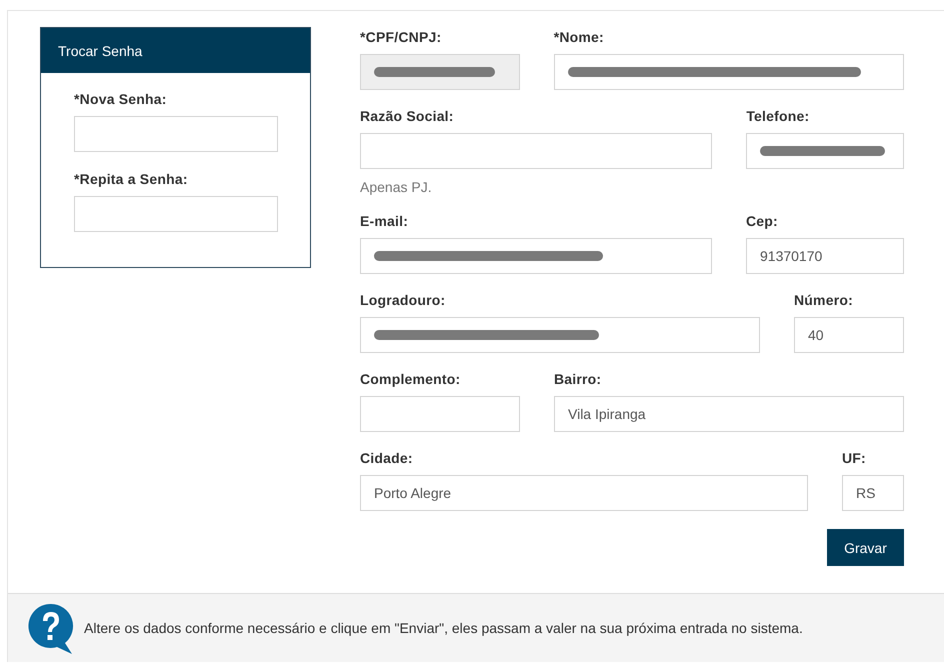  I want to click on help-text: Altere os dados conforme necessário e clique em "Enviar", eles passam a valer na sua próxima entrada no sistema., so click(443, 628).